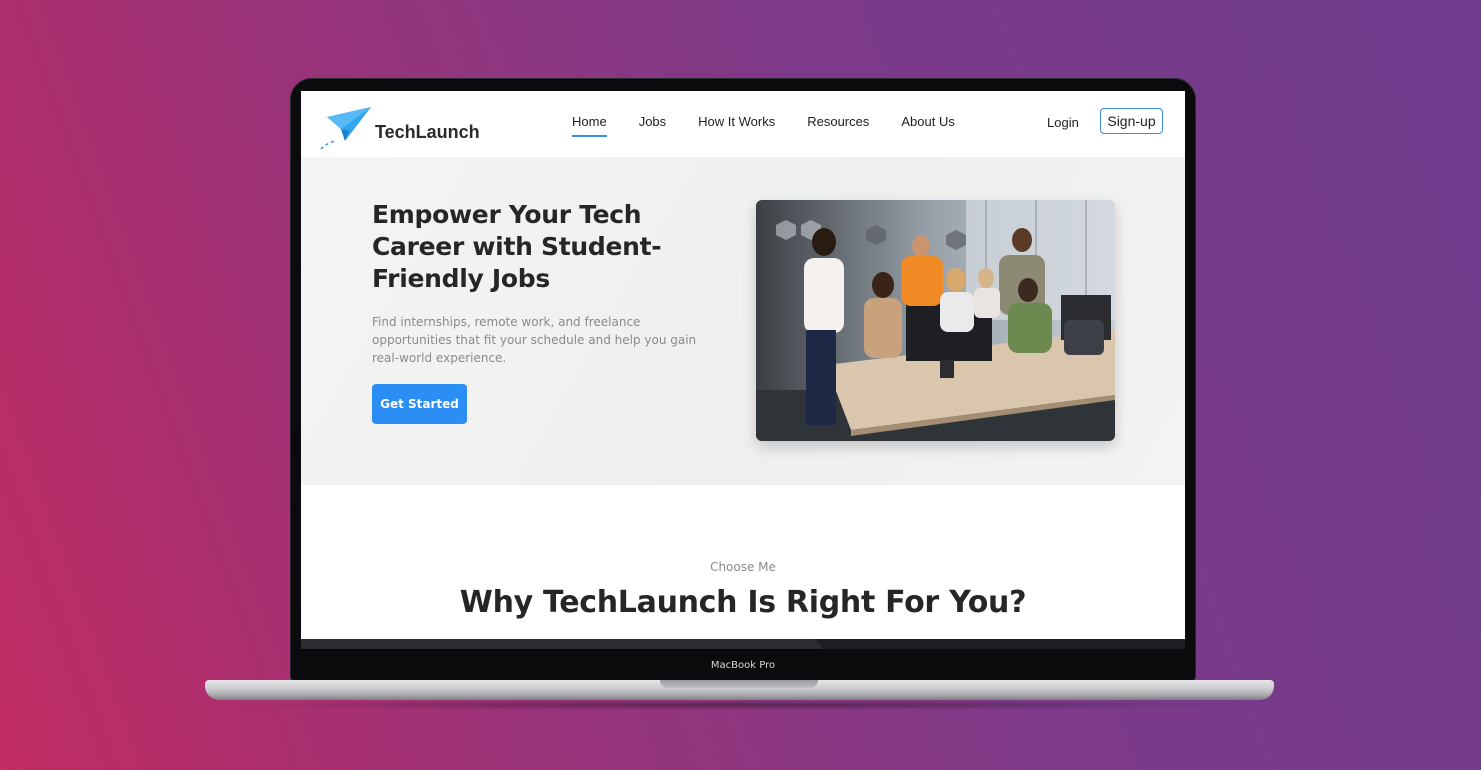  I want to click on nav-jobs: Jobs, so click(652, 124).